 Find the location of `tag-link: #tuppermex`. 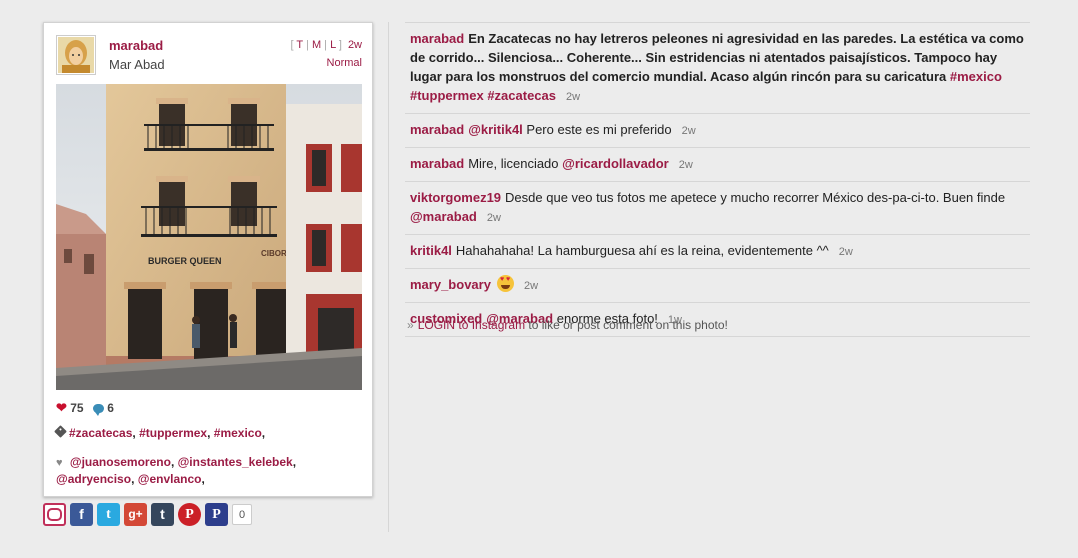

tag-link: #tuppermex is located at coordinates (173, 433).